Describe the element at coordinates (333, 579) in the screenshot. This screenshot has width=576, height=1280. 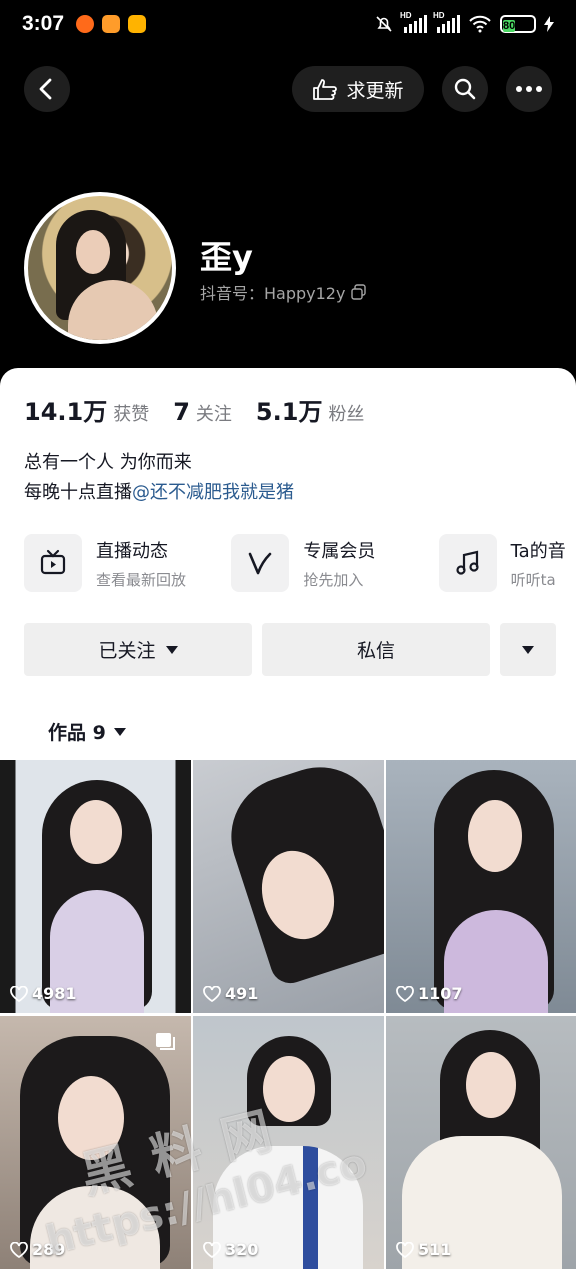
I see `feature-subtitle: 抢先加入` at that location.